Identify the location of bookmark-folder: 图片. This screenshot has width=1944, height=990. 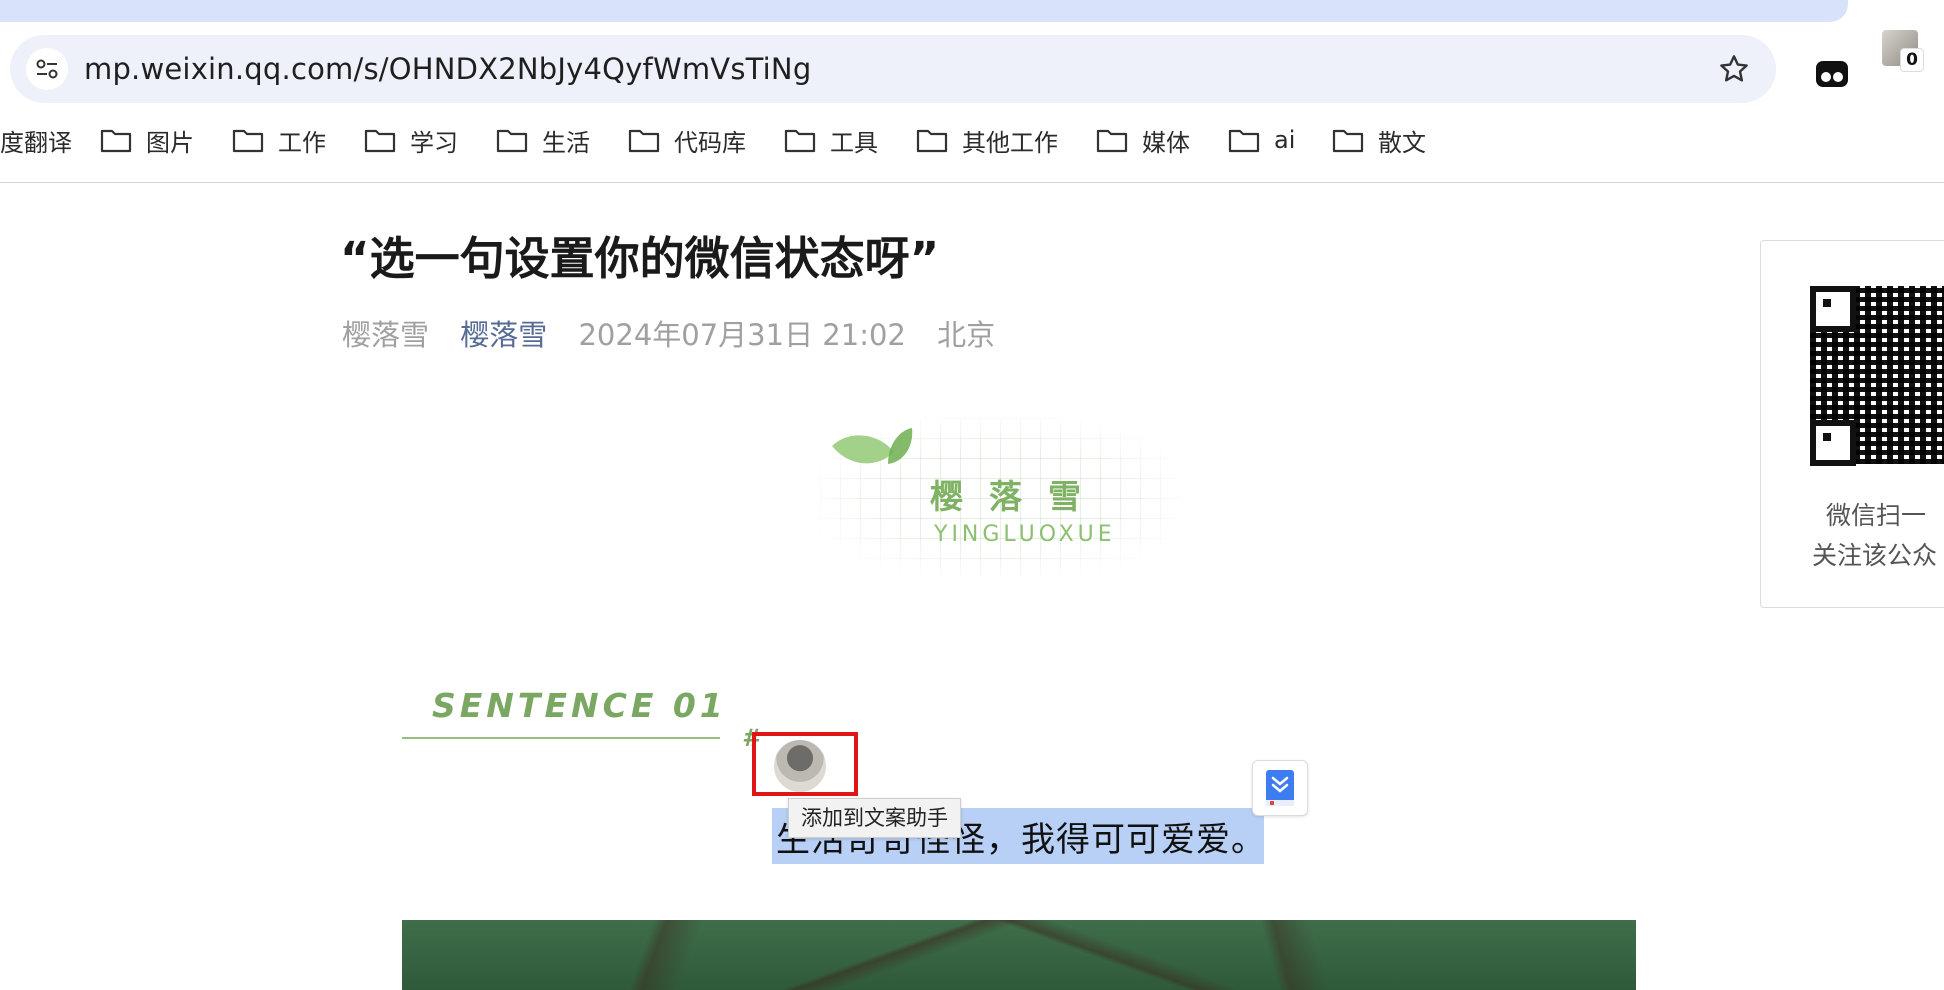
(147, 140).